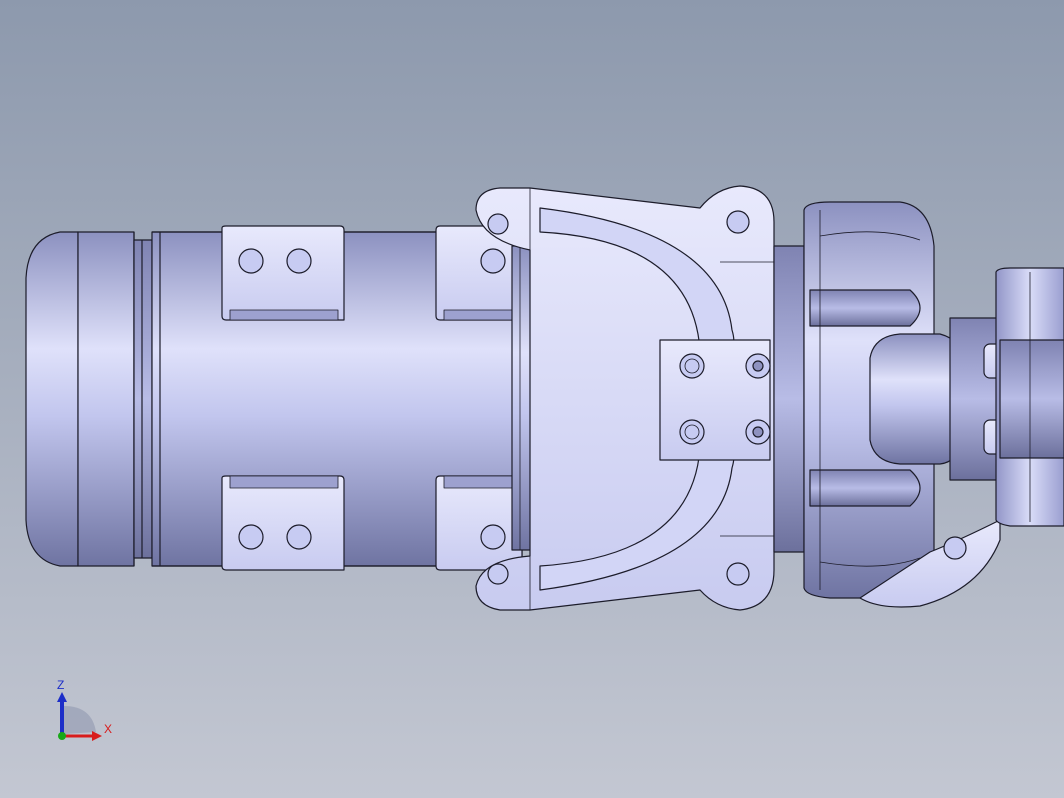 The width and height of the screenshot is (1064, 798). What do you see at coordinates (62, 697) in the screenshot?
I see `z-axis-arrow` at bounding box center [62, 697].